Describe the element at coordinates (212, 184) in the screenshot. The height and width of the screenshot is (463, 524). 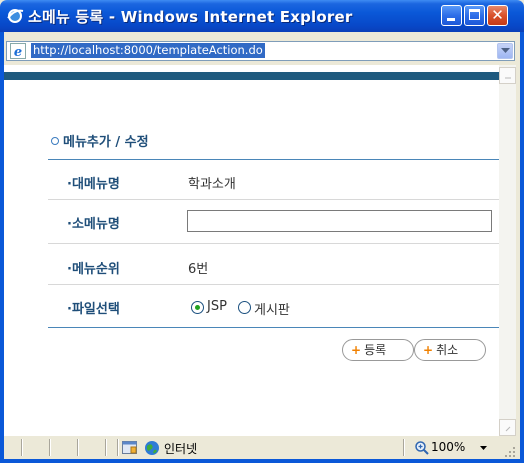
I see `major-menu-value: 학과소개` at that location.